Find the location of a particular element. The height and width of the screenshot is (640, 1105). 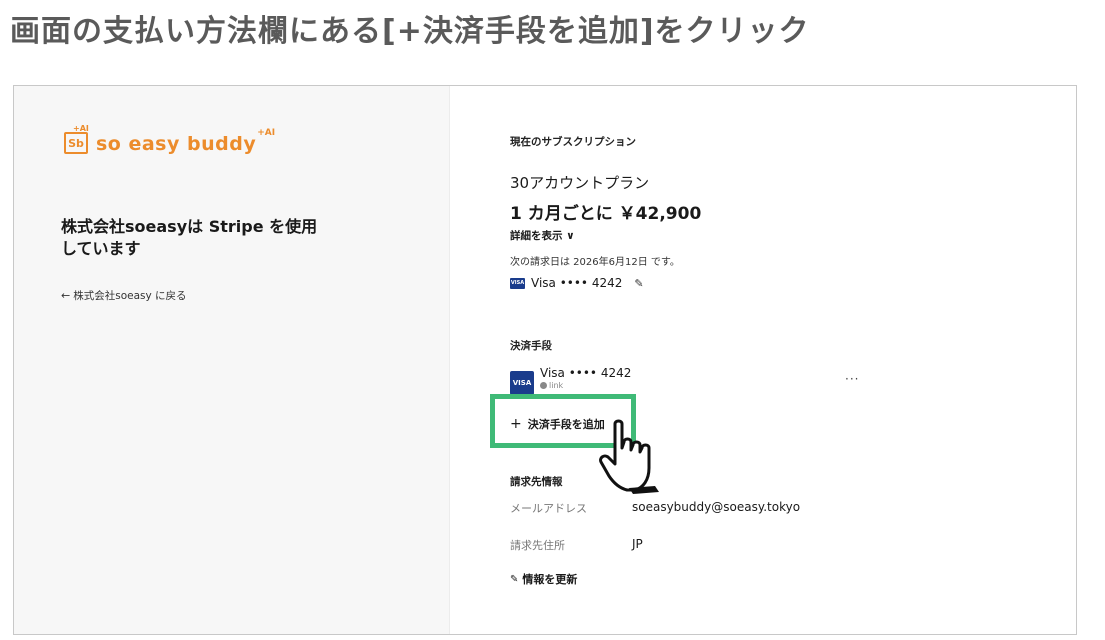

back-link-label: 株式会社soeasy に戻る is located at coordinates (130, 296).